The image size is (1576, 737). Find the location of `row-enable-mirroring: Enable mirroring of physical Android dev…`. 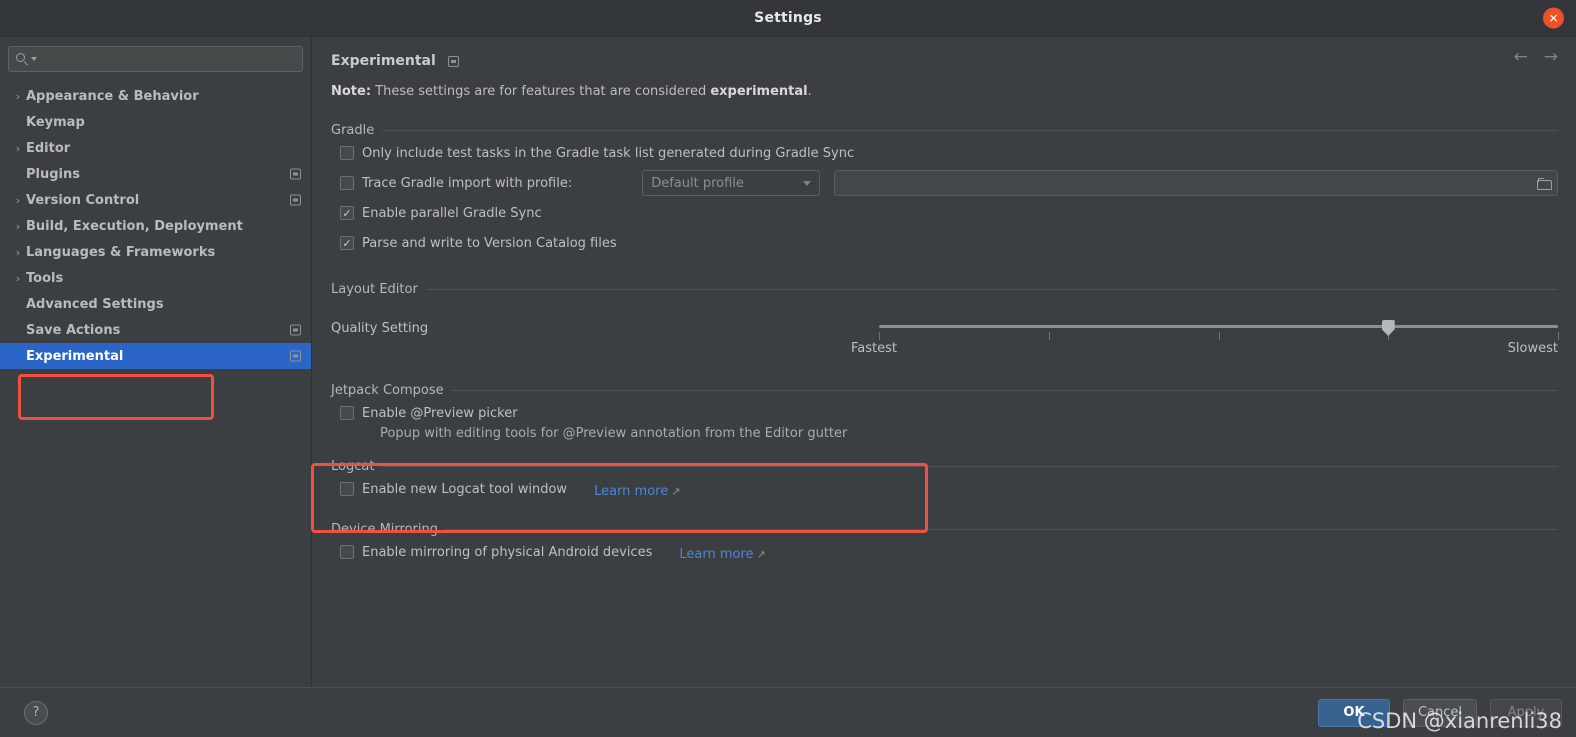

row-enable-mirroring: Enable mirroring of physical Android dev… is located at coordinates (944, 552).